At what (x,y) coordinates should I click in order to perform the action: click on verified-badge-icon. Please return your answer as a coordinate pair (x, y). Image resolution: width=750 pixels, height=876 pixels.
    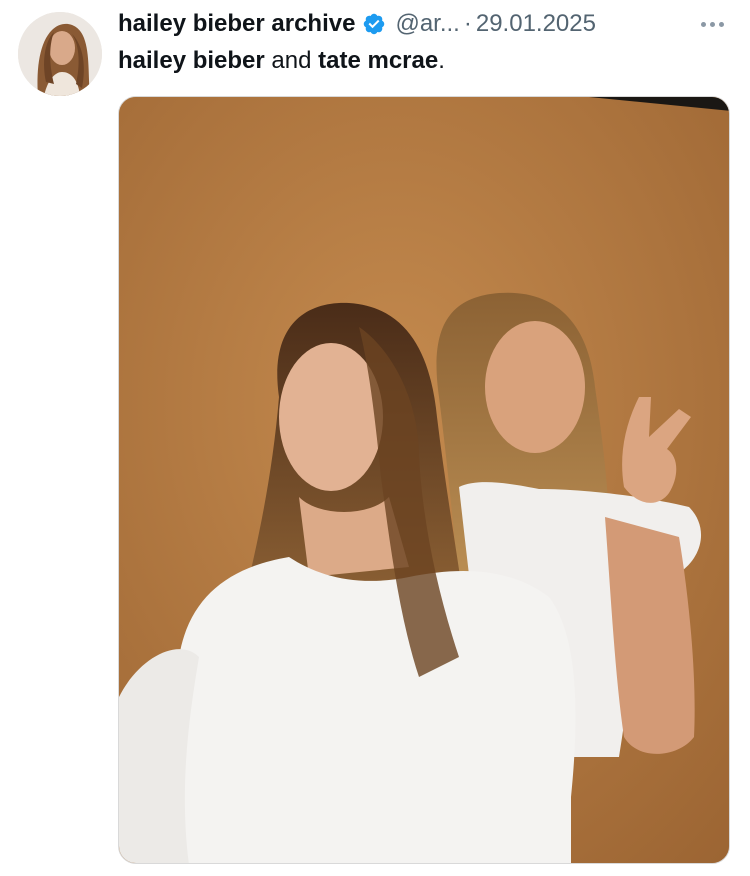
    Looking at the image, I should click on (374, 24).